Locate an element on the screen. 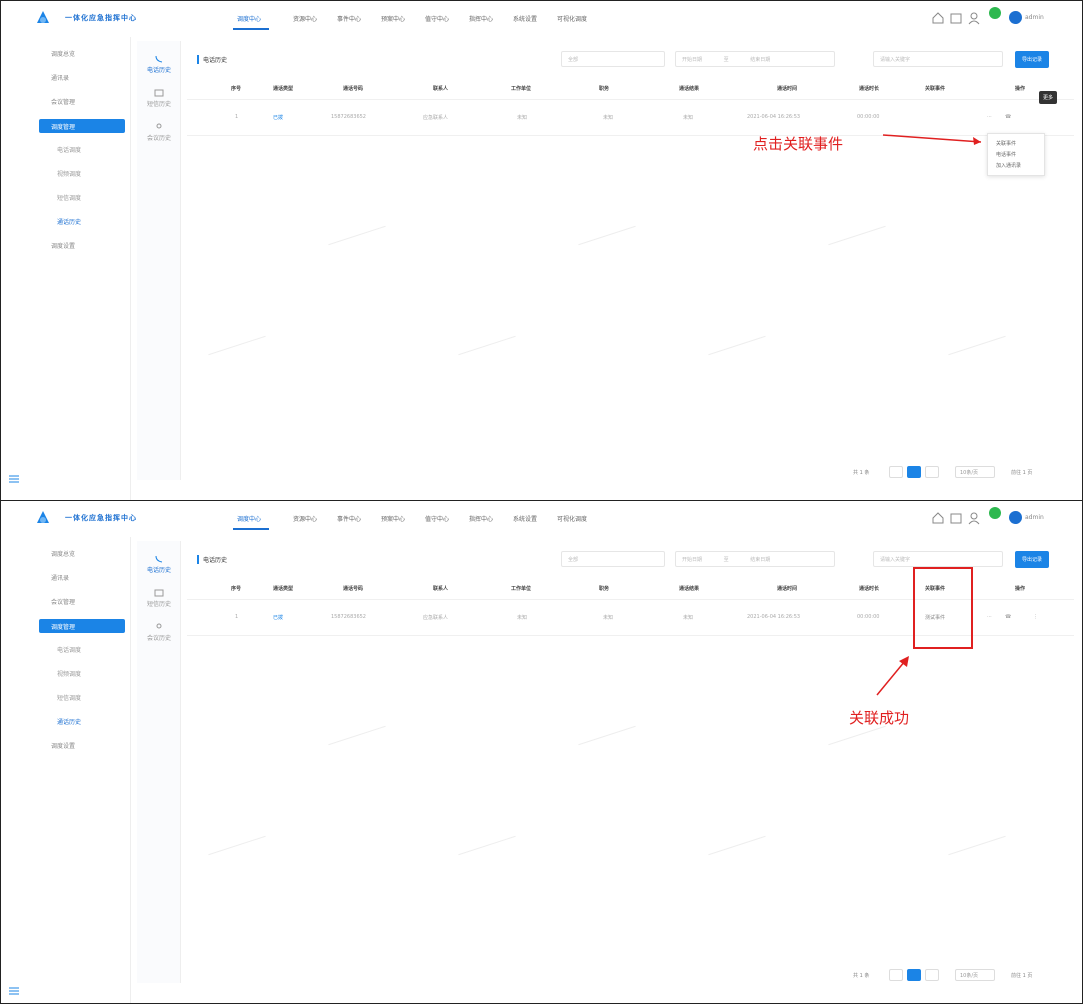 The height and width of the screenshot is (1004, 1083). kebab-icon: ⋮ is located at coordinates (1035, 617).